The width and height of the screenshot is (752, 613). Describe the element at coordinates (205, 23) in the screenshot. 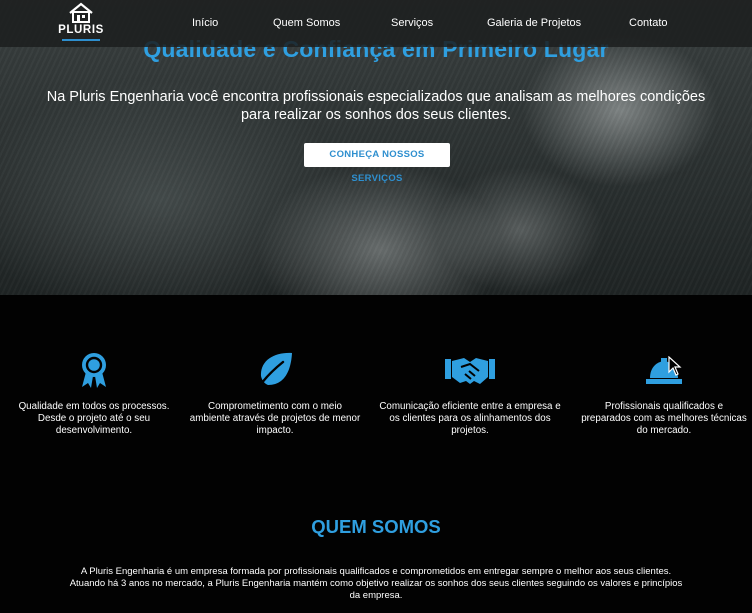

I see `nav-item-inicio: Início` at that location.